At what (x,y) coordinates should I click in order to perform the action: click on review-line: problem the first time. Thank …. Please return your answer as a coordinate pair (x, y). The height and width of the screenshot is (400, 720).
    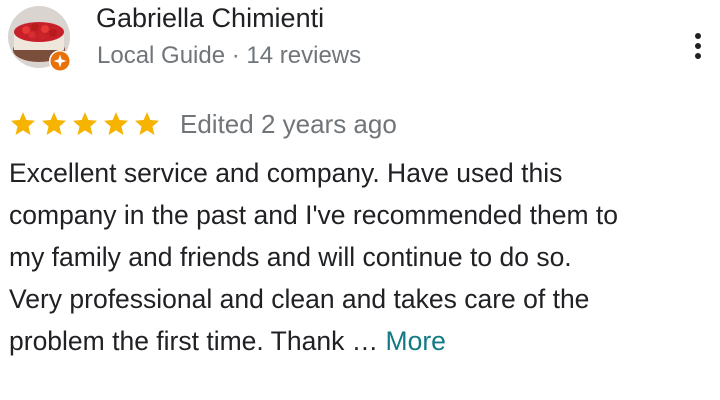
    Looking at the image, I should click on (197, 341).